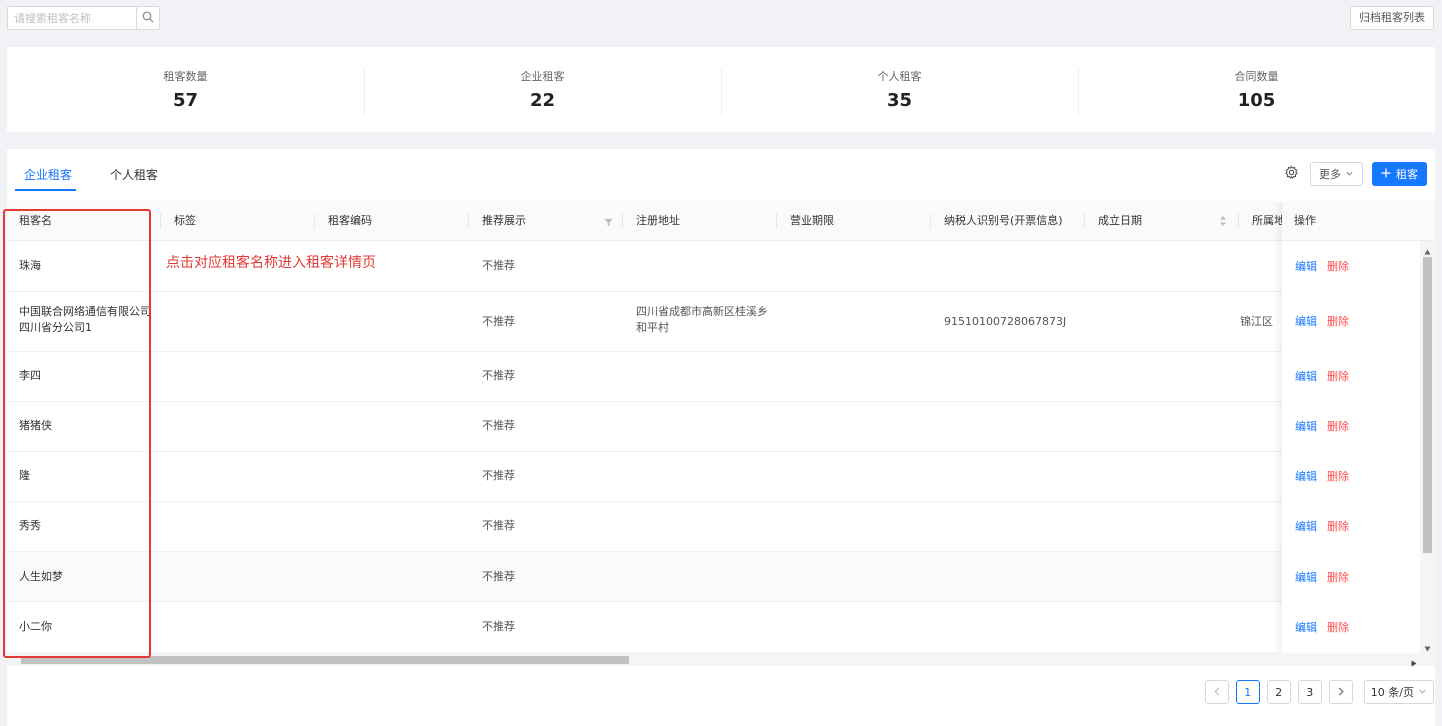 Image resolution: width=1442 pixels, height=726 pixels. I want to click on prev-page-button, so click(1216, 692).